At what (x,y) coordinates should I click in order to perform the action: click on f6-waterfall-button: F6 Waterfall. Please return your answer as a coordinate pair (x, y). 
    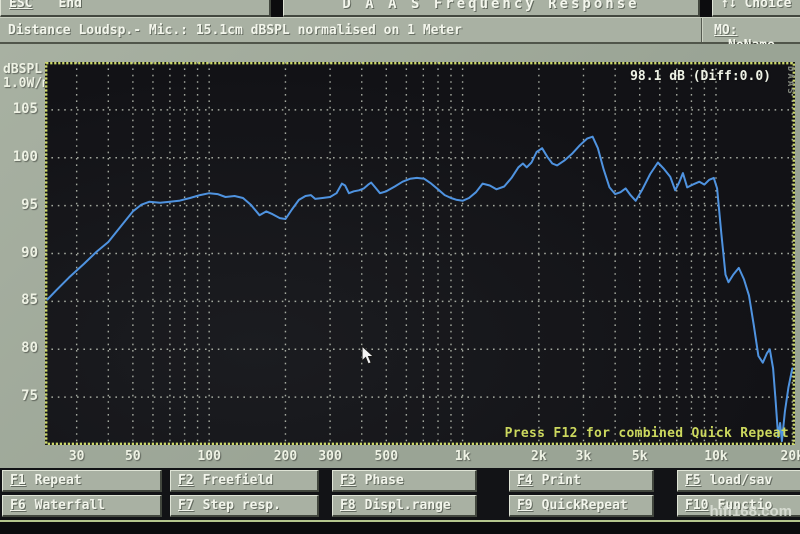
    Looking at the image, I should click on (82, 506).